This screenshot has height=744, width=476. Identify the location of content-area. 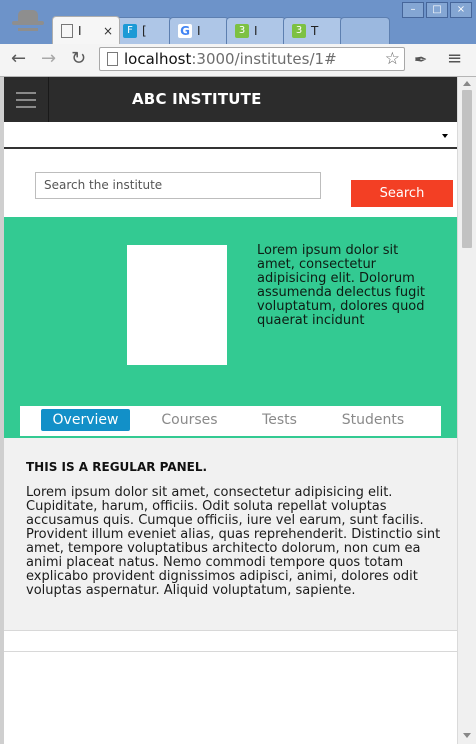
(230, 697).